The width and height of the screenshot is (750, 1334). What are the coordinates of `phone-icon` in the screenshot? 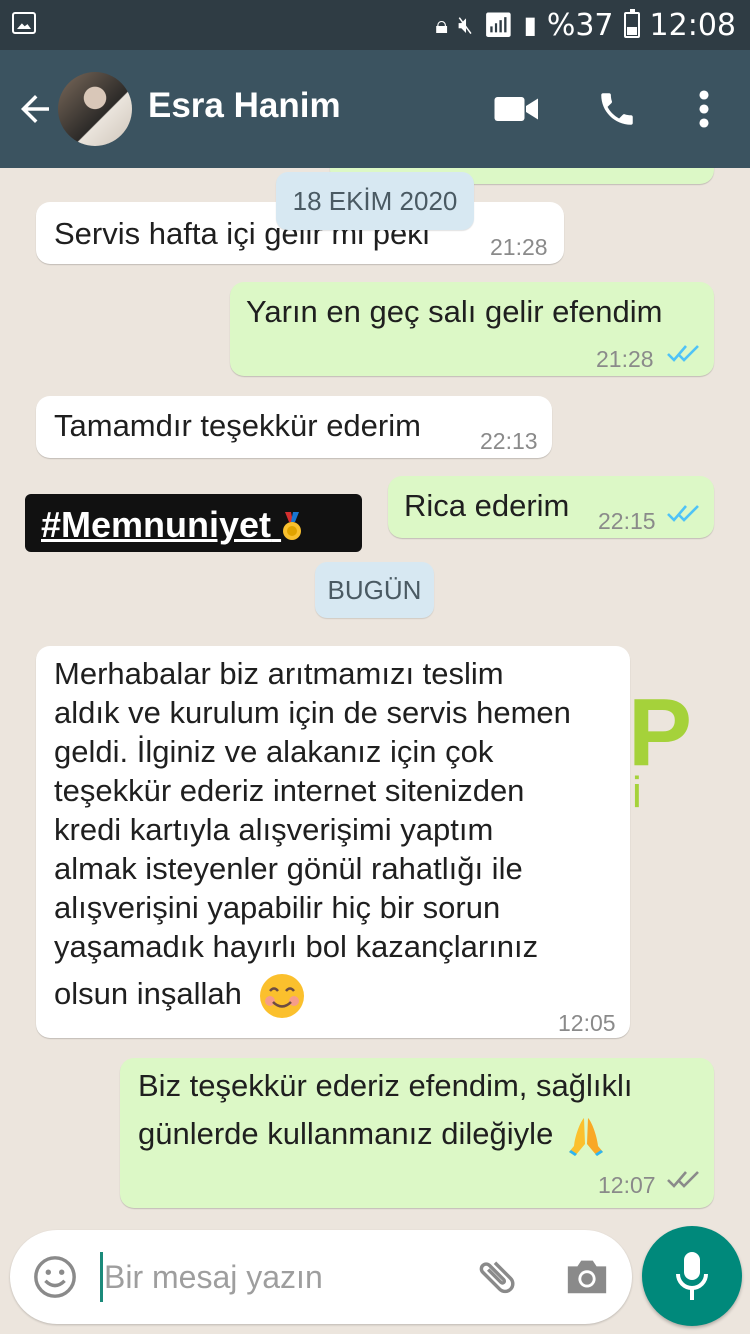 It's located at (617, 109).